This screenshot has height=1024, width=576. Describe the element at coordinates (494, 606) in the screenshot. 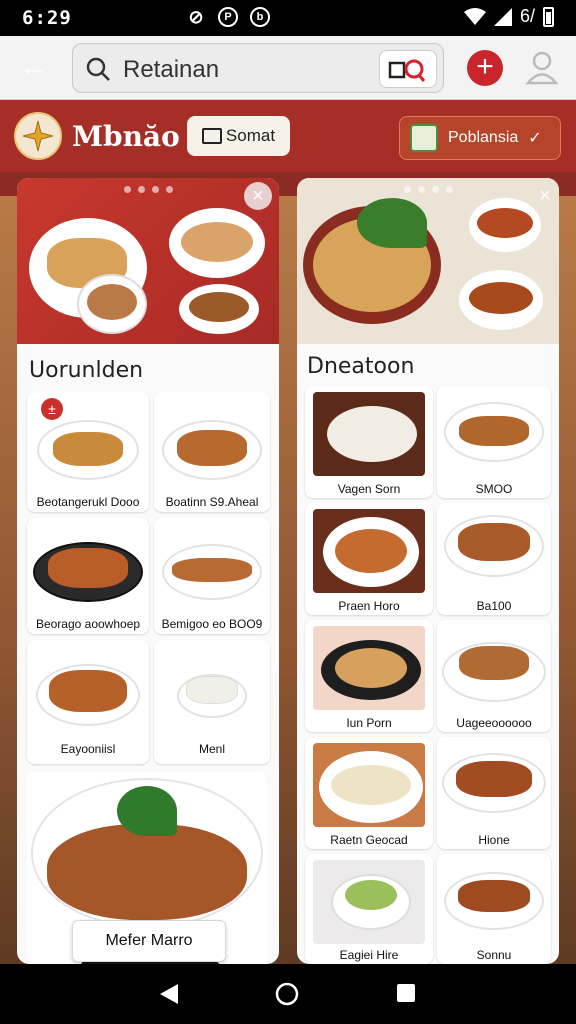

I see `menu-item-label: Ba100` at that location.